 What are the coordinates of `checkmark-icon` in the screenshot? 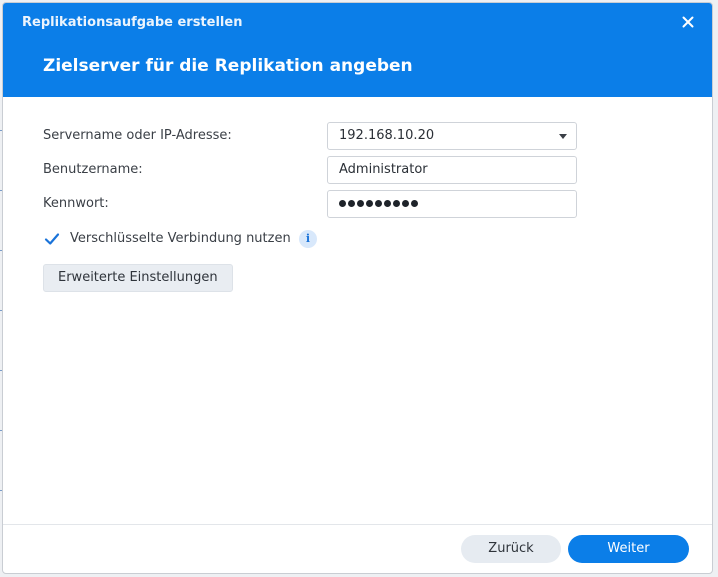 It's located at (52, 239).